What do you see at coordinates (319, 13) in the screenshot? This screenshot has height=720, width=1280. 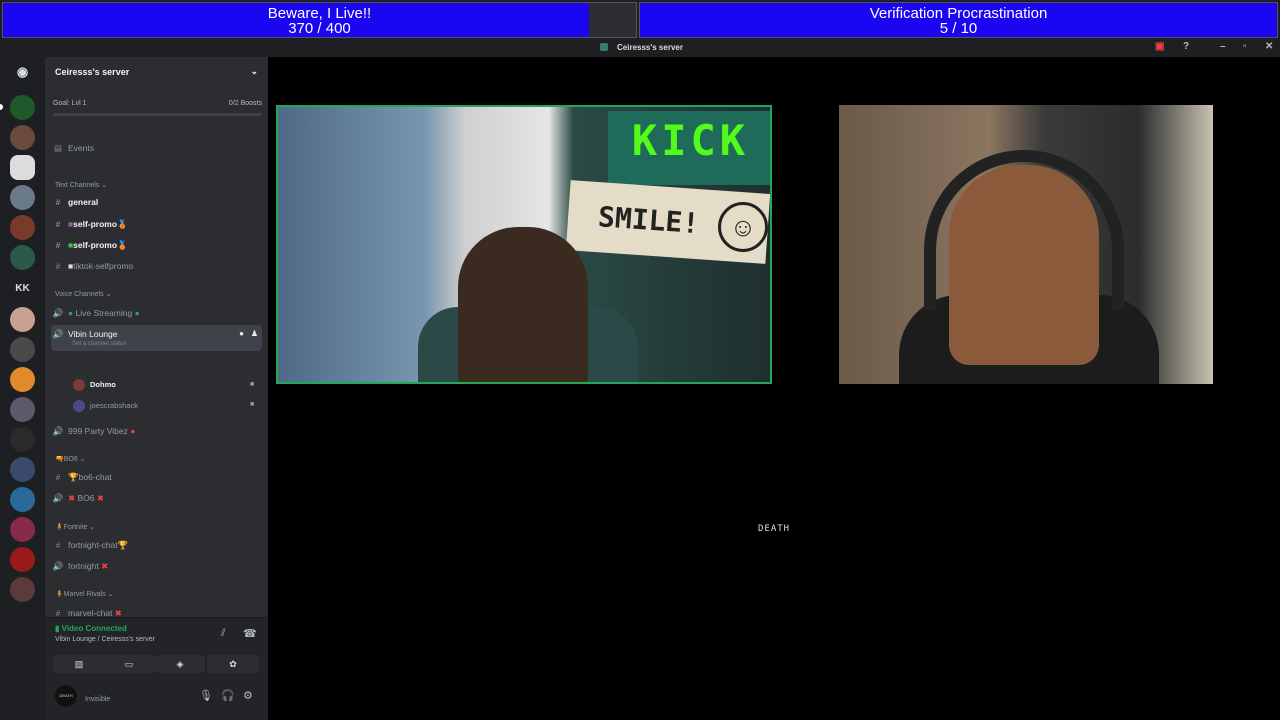 I see `goal-1-title: Beware, I Live!!` at bounding box center [319, 13].